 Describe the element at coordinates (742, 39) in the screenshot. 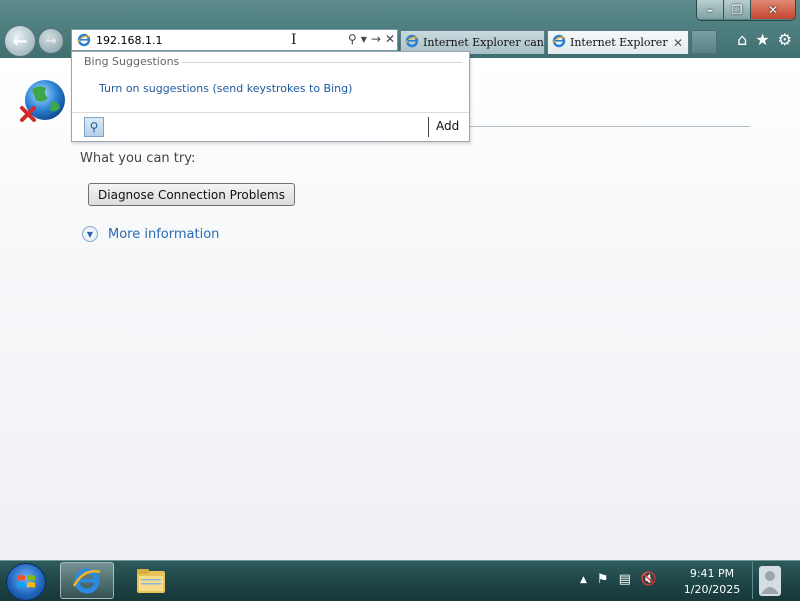

I see `home-icon: ⌂` at that location.